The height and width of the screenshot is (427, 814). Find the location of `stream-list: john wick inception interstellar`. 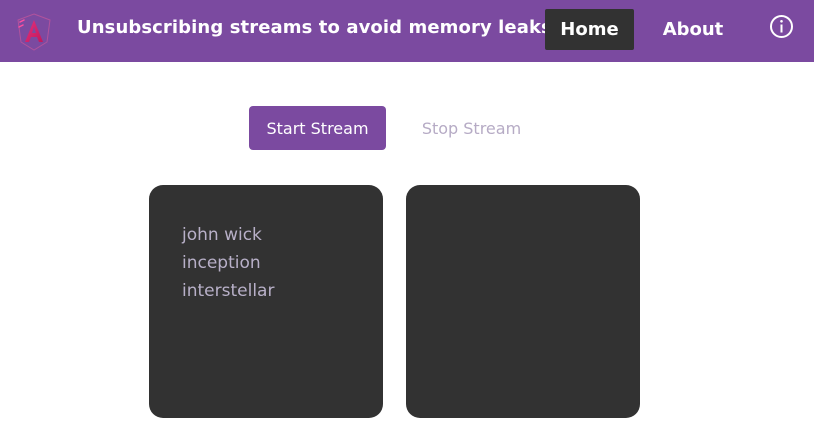

stream-list: john wick inception interstellar is located at coordinates (282, 263).